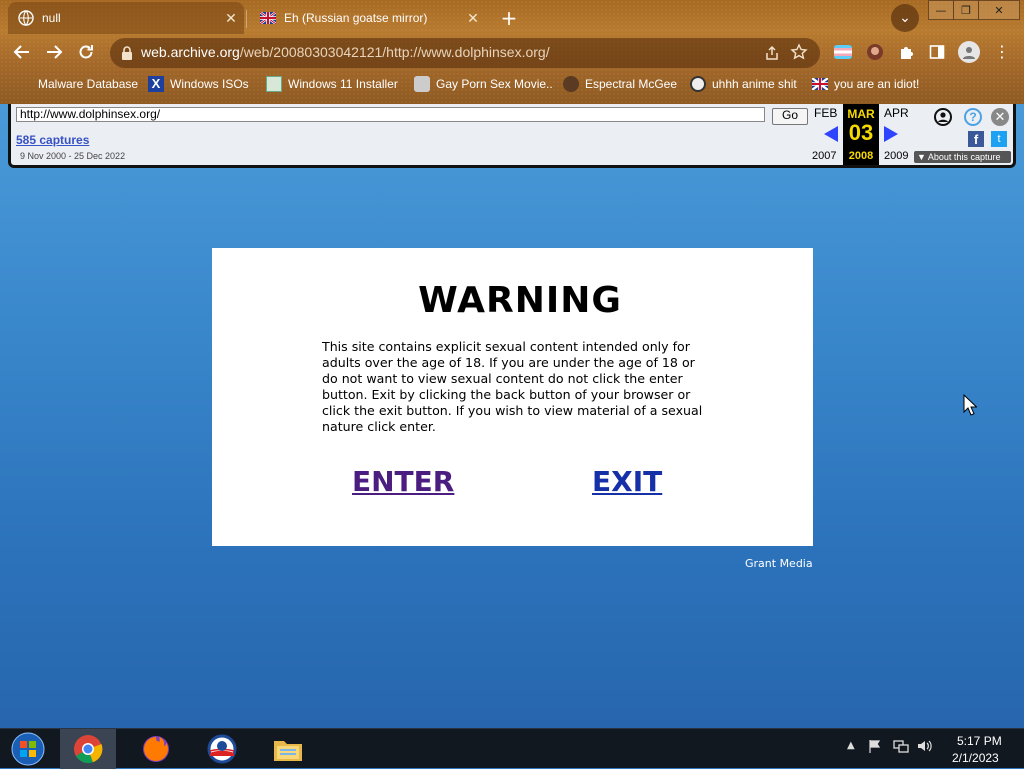  I want to click on arrow-right-icon, so click(55, 52).